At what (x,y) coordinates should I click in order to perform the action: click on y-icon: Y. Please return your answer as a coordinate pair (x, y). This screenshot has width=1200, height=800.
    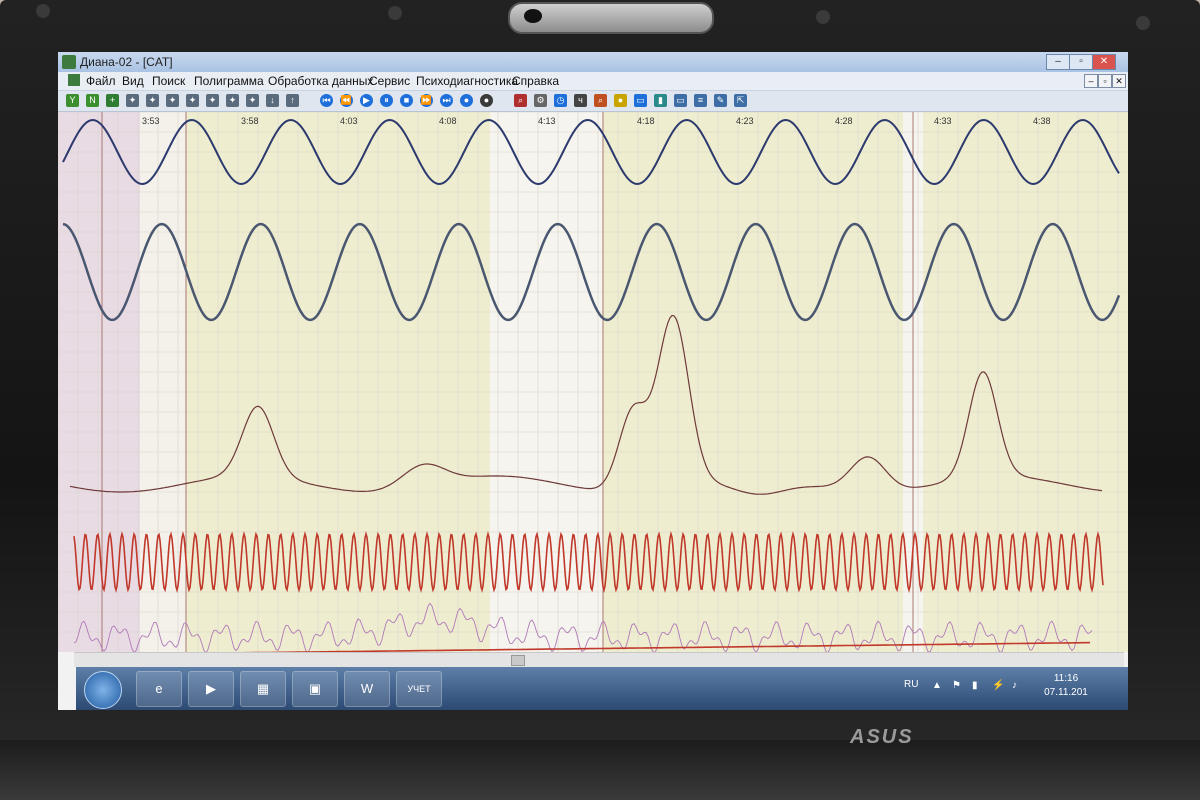
    Looking at the image, I should click on (72, 100).